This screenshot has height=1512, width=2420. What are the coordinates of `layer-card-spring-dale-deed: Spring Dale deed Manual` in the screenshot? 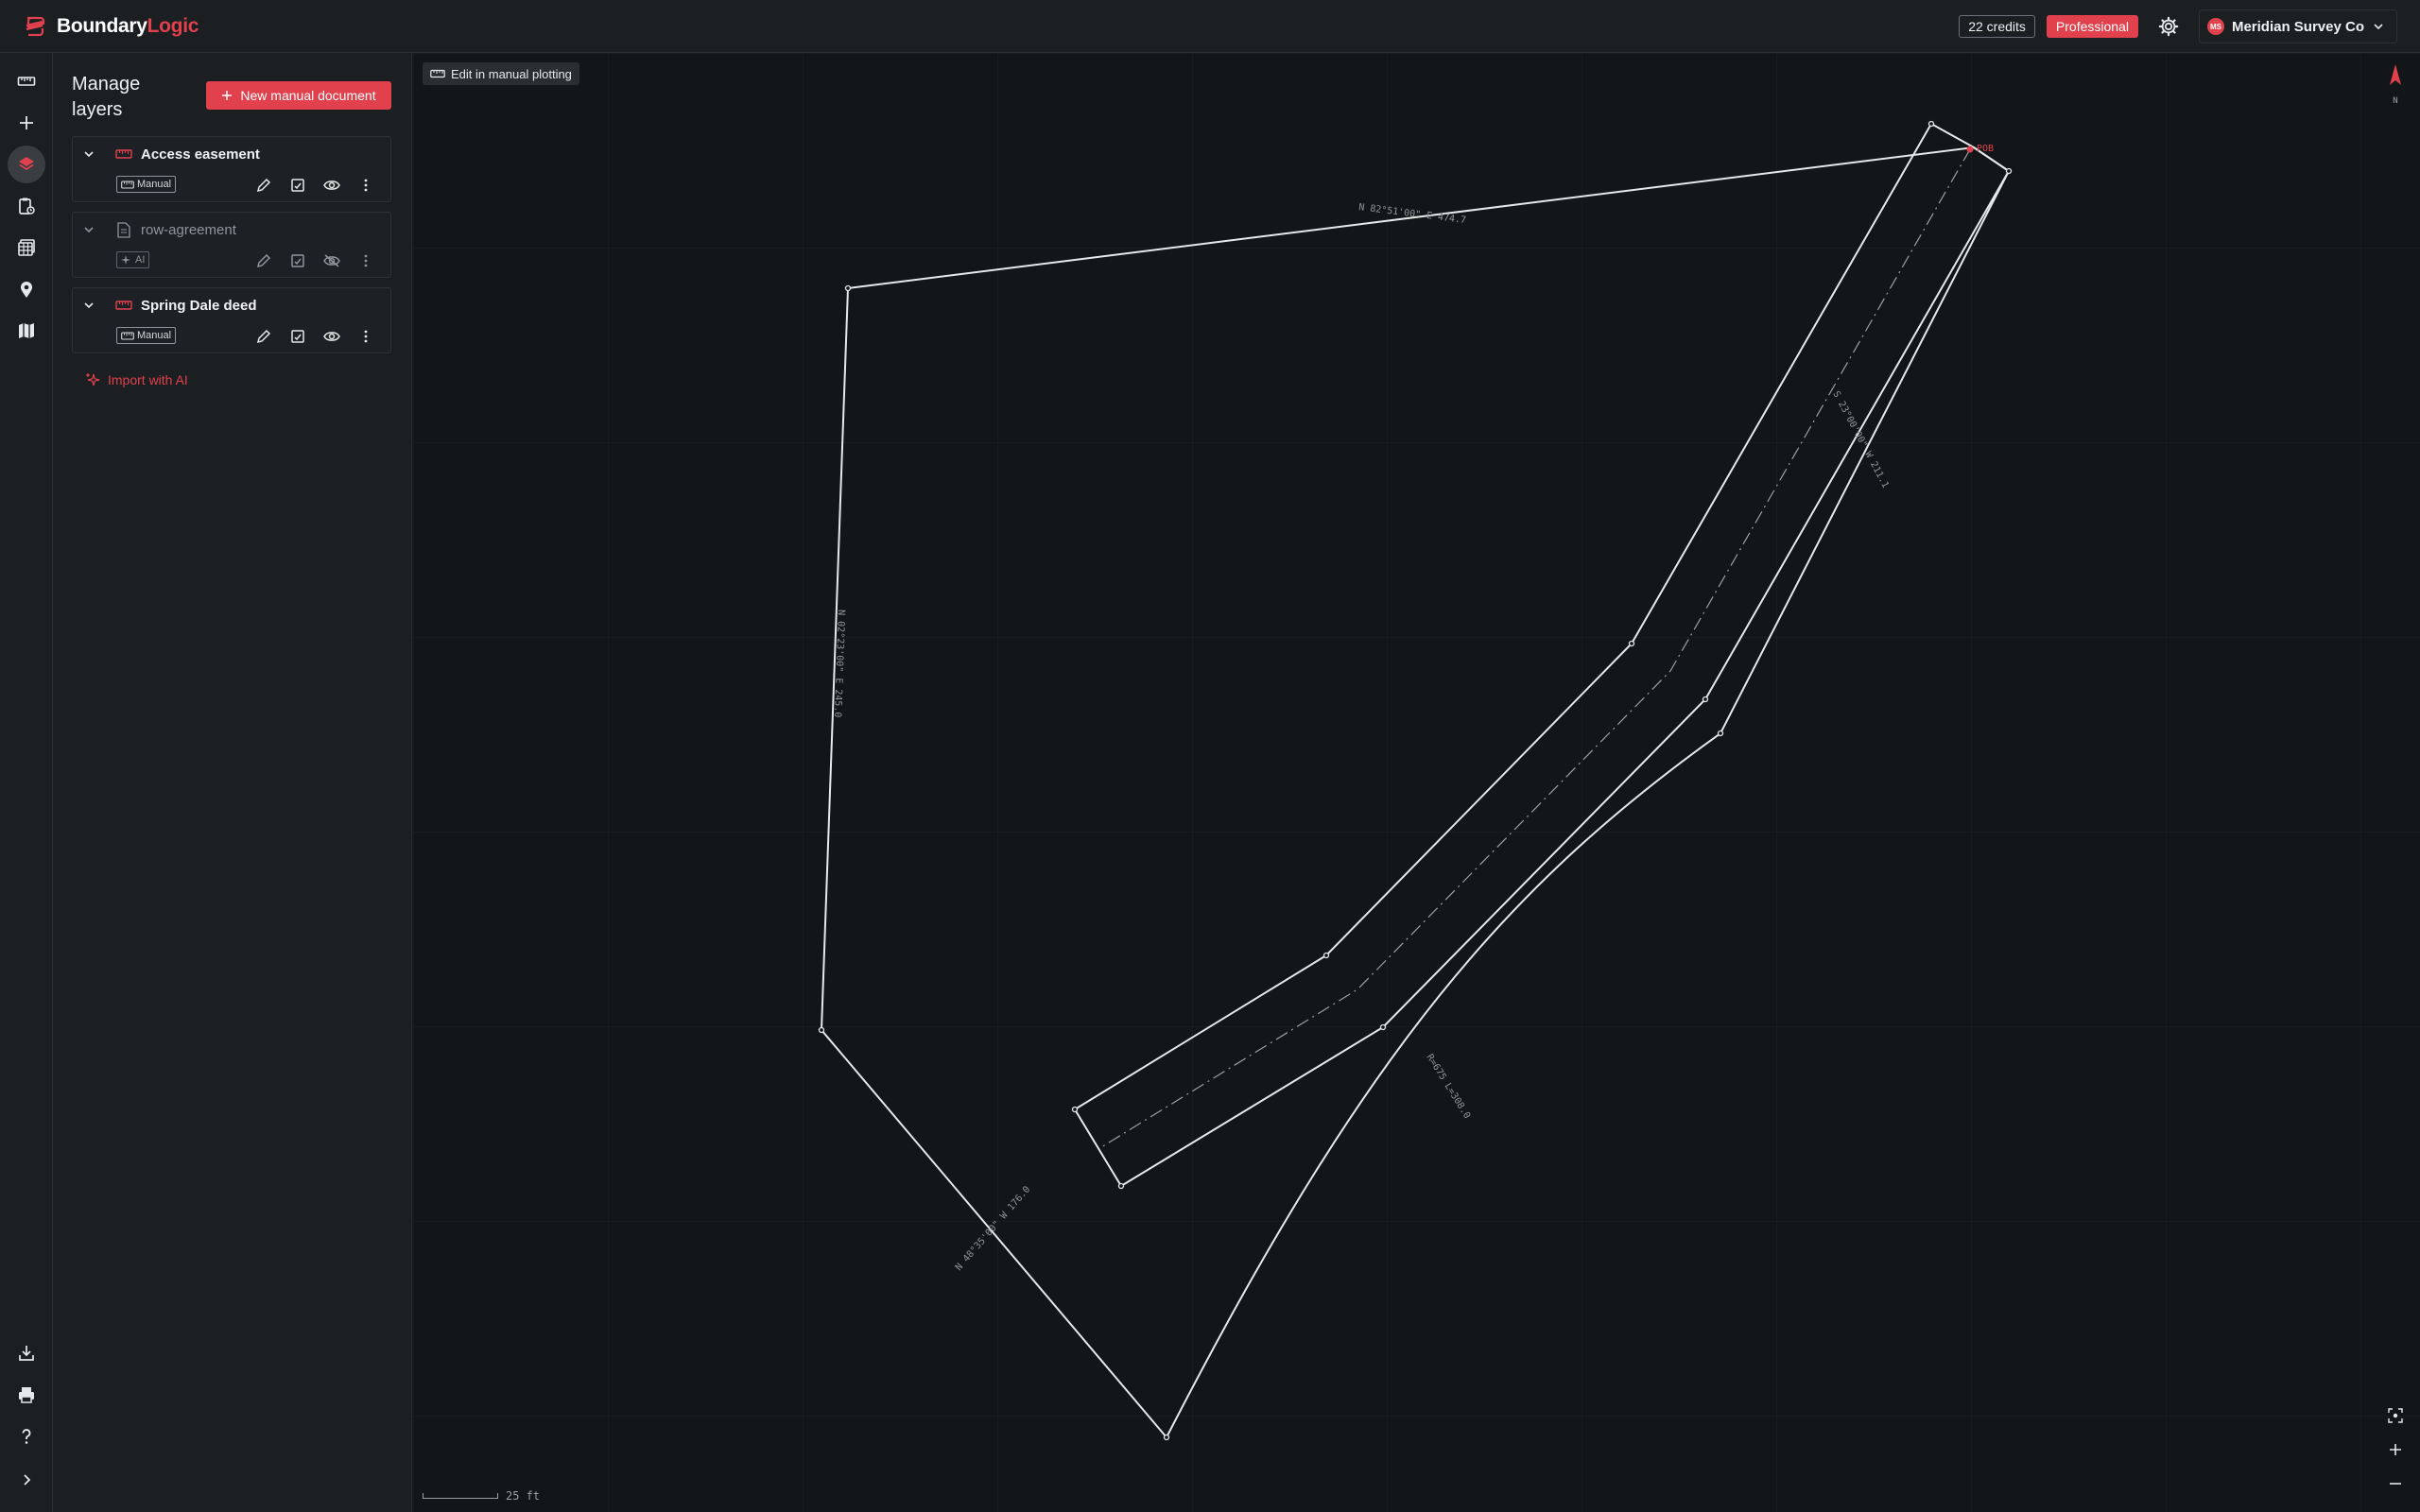 It's located at (231, 320).